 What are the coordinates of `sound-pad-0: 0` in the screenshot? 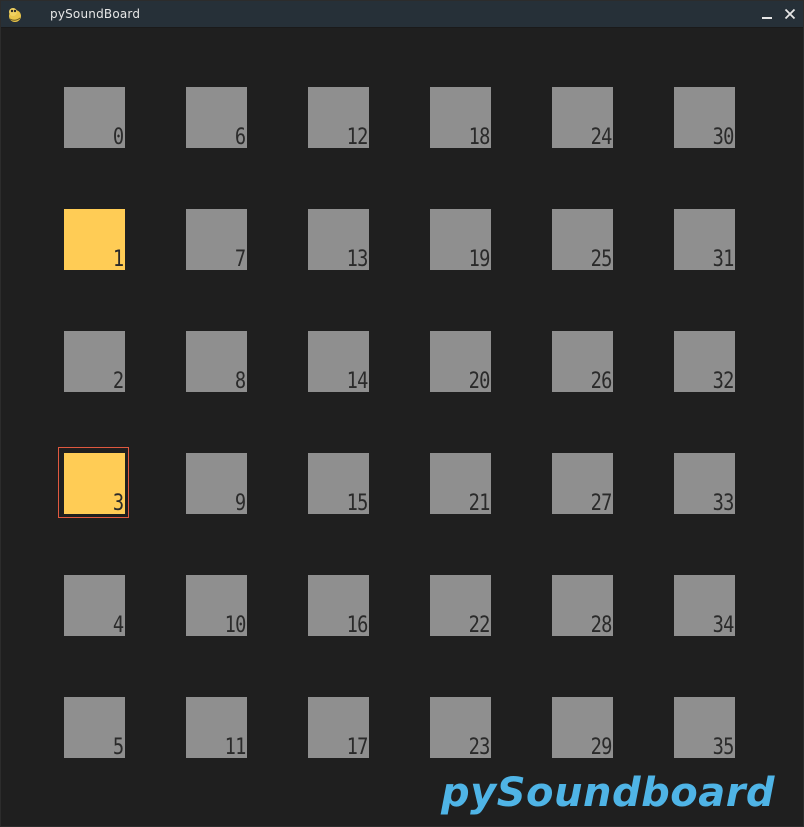 It's located at (94, 118).